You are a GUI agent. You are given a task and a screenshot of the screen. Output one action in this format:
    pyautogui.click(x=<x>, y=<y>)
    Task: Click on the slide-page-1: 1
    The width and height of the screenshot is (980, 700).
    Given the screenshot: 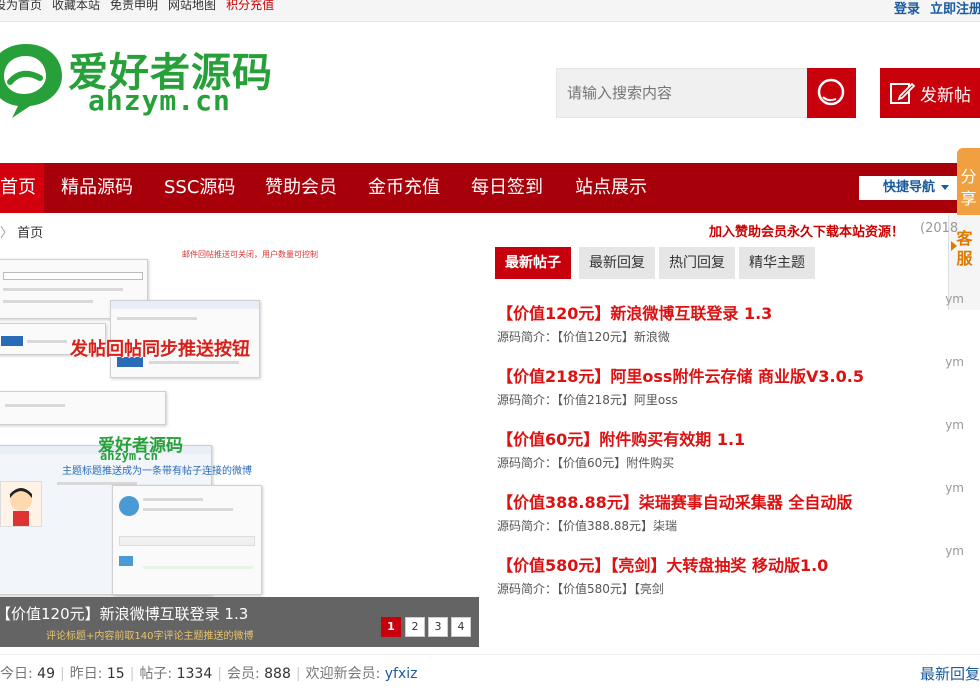 What is the action you would take?
    pyautogui.click(x=391, y=627)
    